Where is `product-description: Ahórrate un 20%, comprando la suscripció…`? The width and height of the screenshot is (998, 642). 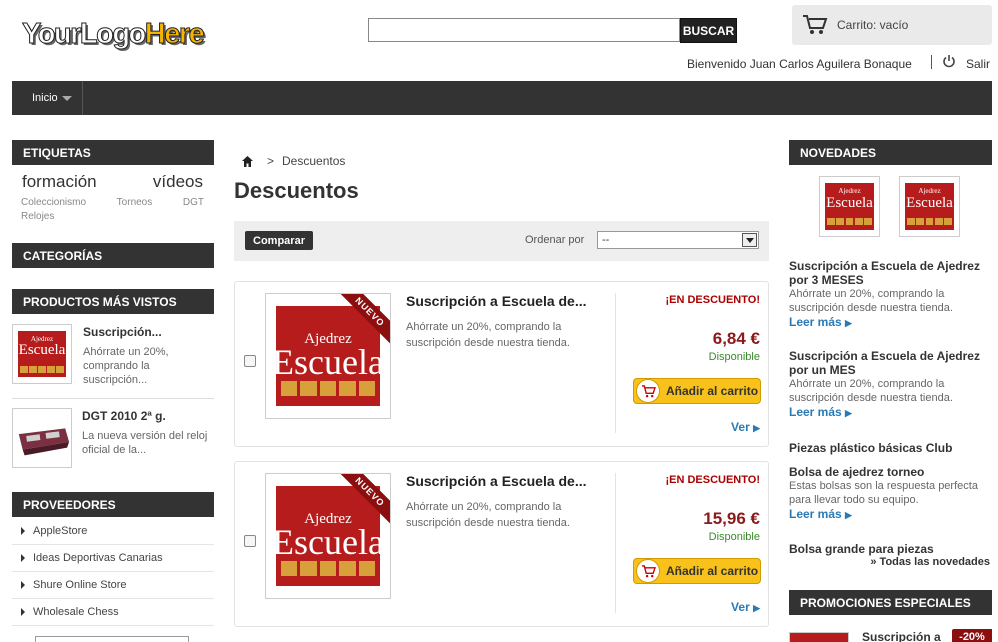 product-description: Ahórrate un 20%, comprando la suscripció… is located at coordinates (488, 335).